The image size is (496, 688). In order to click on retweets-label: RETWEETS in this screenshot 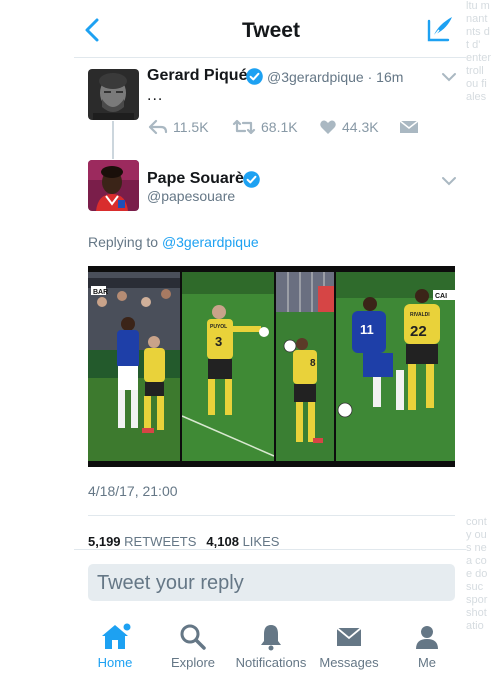, I will do `click(160, 541)`.